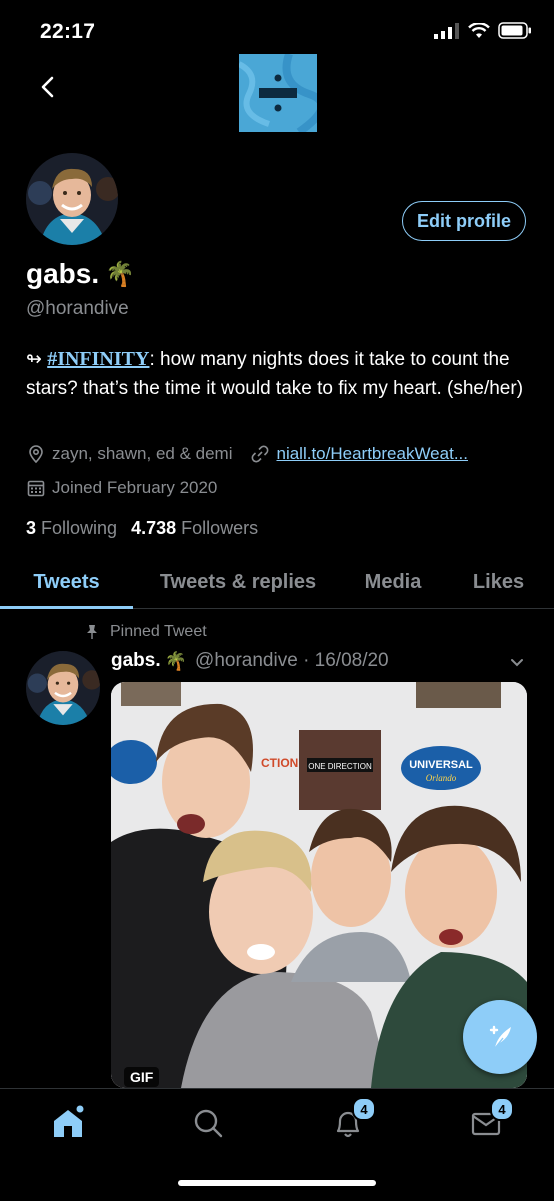  Describe the element at coordinates (292, 660) in the screenshot. I see `tweet-handle-date: @horandive · 16/08/20` at that location.